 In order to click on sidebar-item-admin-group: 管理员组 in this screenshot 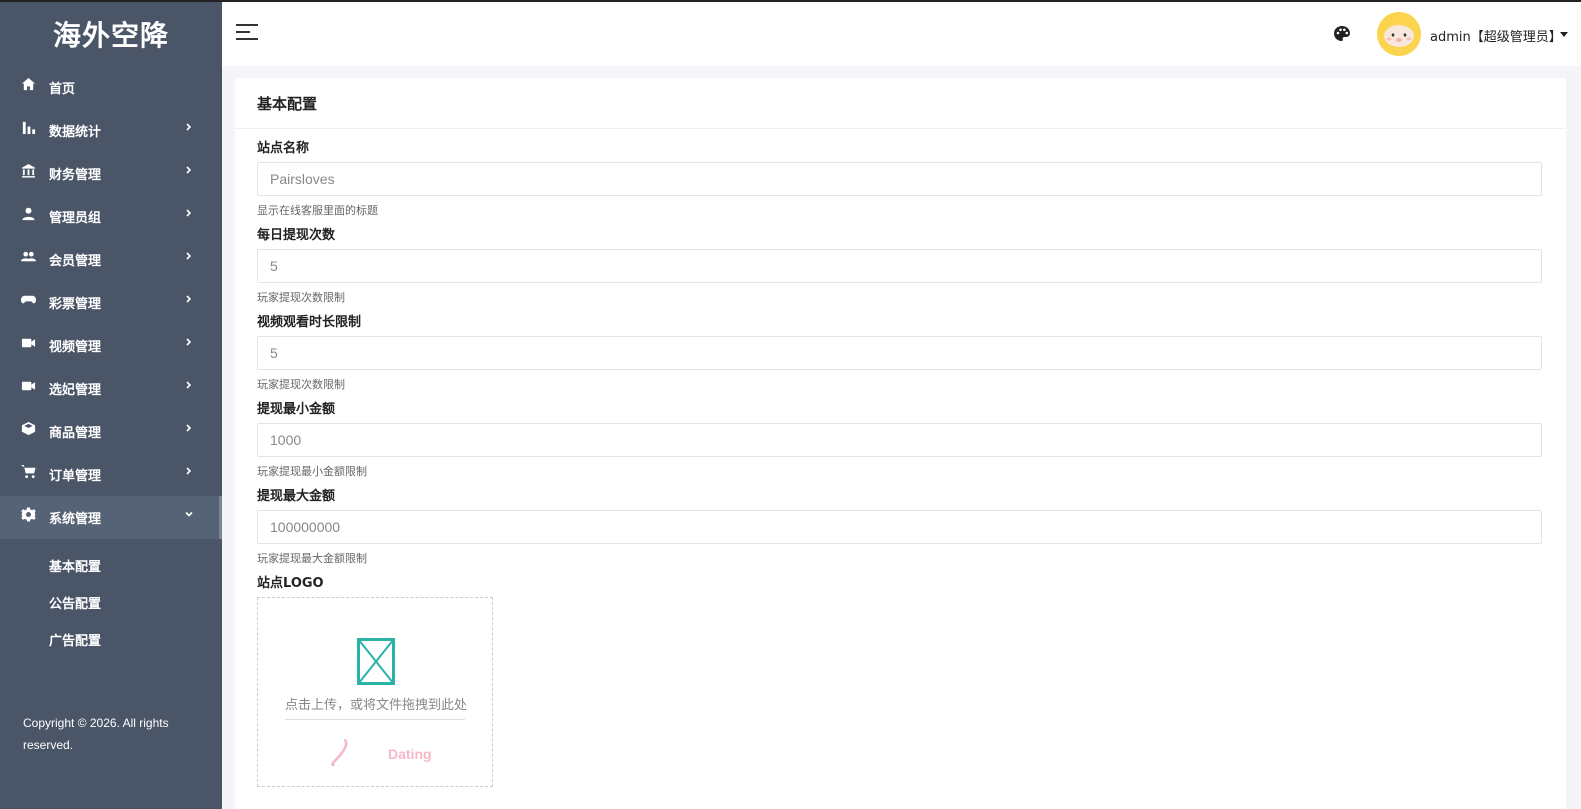, I will do `click(111, 216)`.